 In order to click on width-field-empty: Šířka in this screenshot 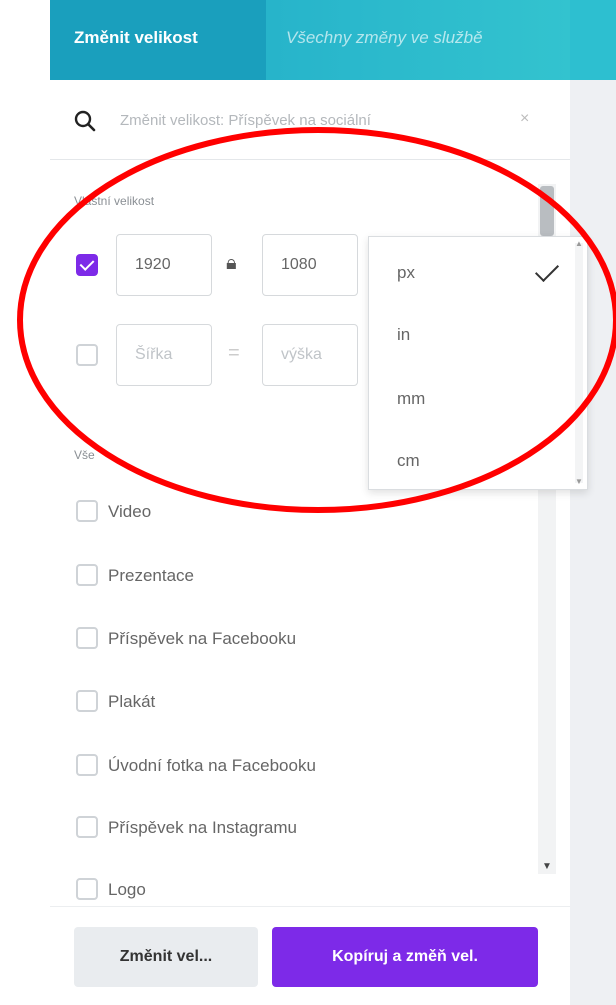, I will do `click(164, 355)`.